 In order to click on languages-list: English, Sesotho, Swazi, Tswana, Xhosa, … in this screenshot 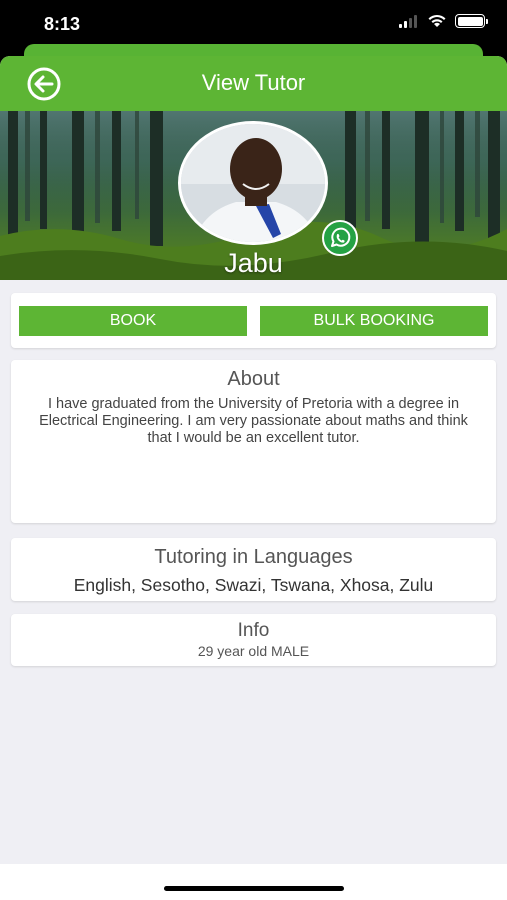, I will do `click(253, 585)`.